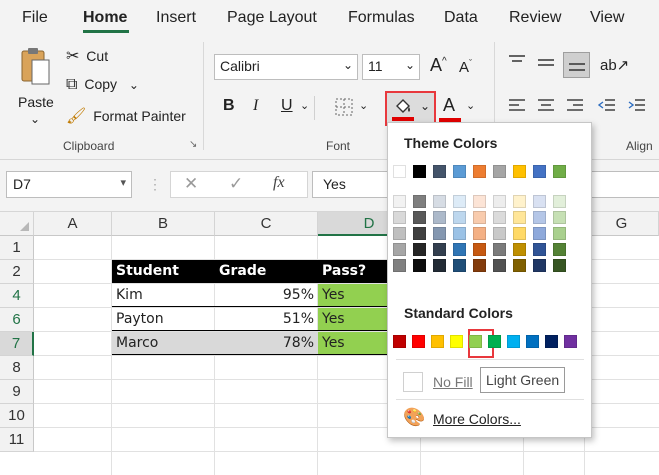 The height and width of the screenshot is (475, 659). What do you see at coordinates (546, 64) in the screenshot?
I see `align-middle-icon` at bounding box center [546, 64].